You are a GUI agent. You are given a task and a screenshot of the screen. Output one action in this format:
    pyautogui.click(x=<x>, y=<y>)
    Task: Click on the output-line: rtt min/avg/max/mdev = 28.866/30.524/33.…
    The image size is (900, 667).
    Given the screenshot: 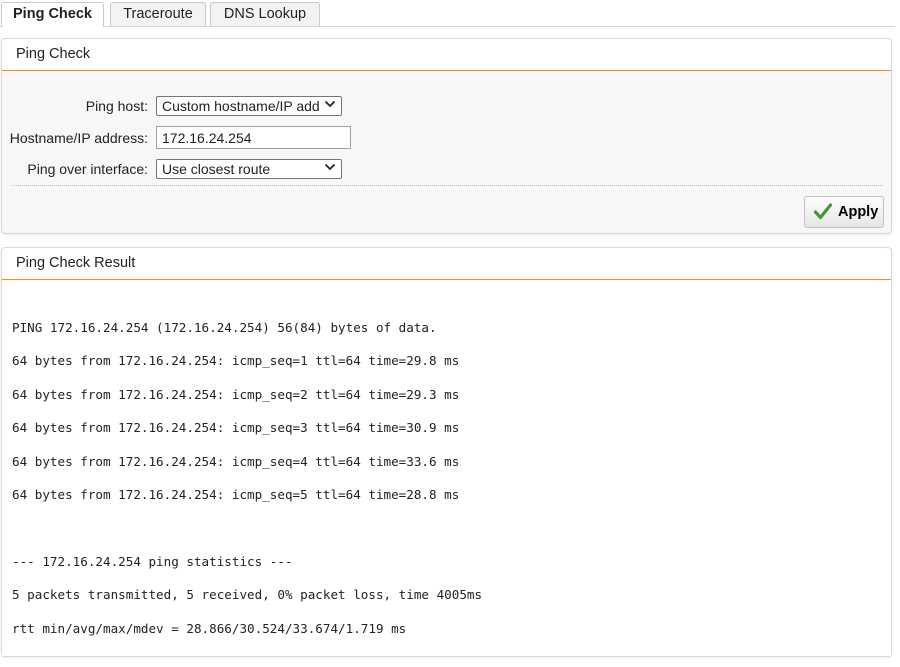 What is the action you would take?
    pyautogui.click(x=209, y=628)
    